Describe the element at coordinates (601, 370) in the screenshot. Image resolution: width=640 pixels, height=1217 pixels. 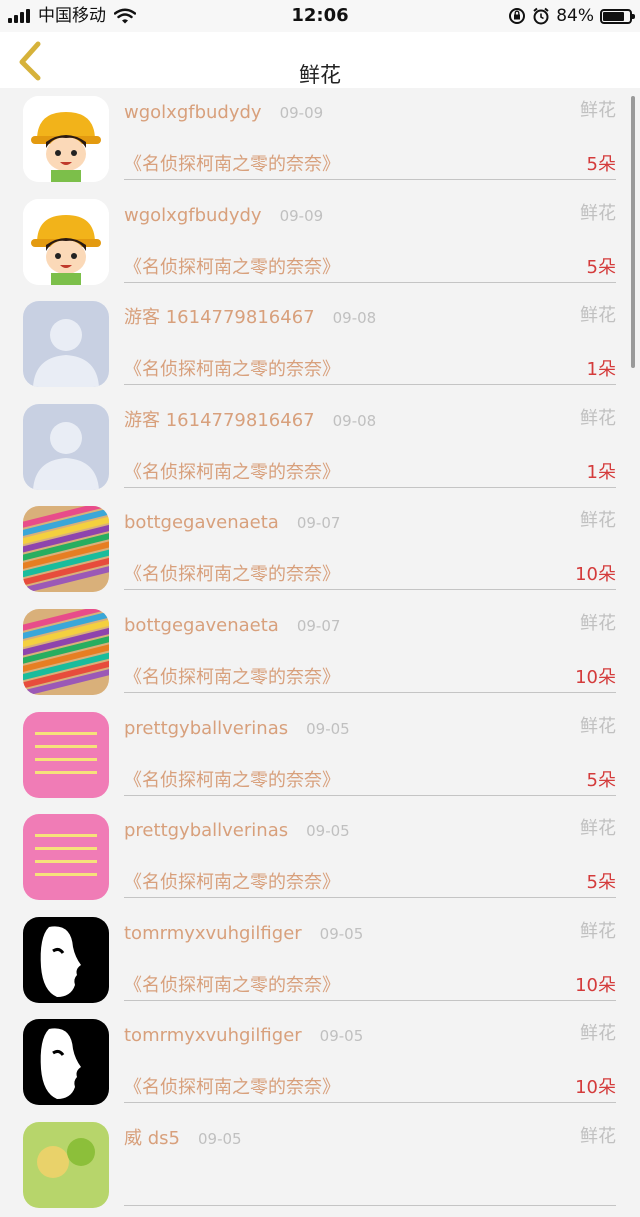
I see `gift-count: 1朵` at that location.